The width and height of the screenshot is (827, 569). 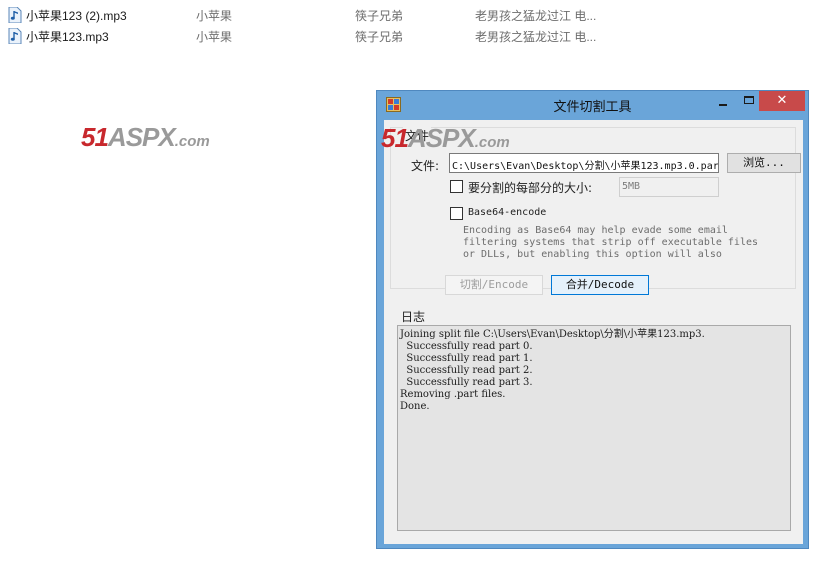 I want to click on split-size-label: 要分割的每部分的大小:, so click(x=530, y=188).